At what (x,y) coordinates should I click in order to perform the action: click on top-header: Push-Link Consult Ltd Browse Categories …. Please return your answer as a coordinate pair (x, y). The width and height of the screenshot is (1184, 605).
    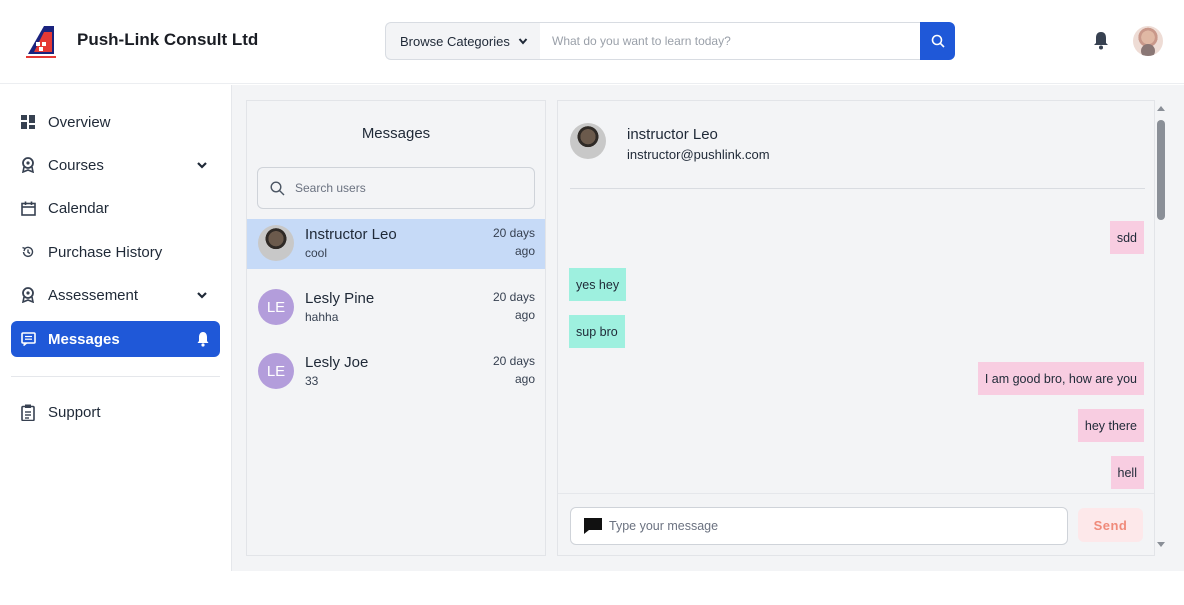
    Looking at the image, I should click on (592, 42).